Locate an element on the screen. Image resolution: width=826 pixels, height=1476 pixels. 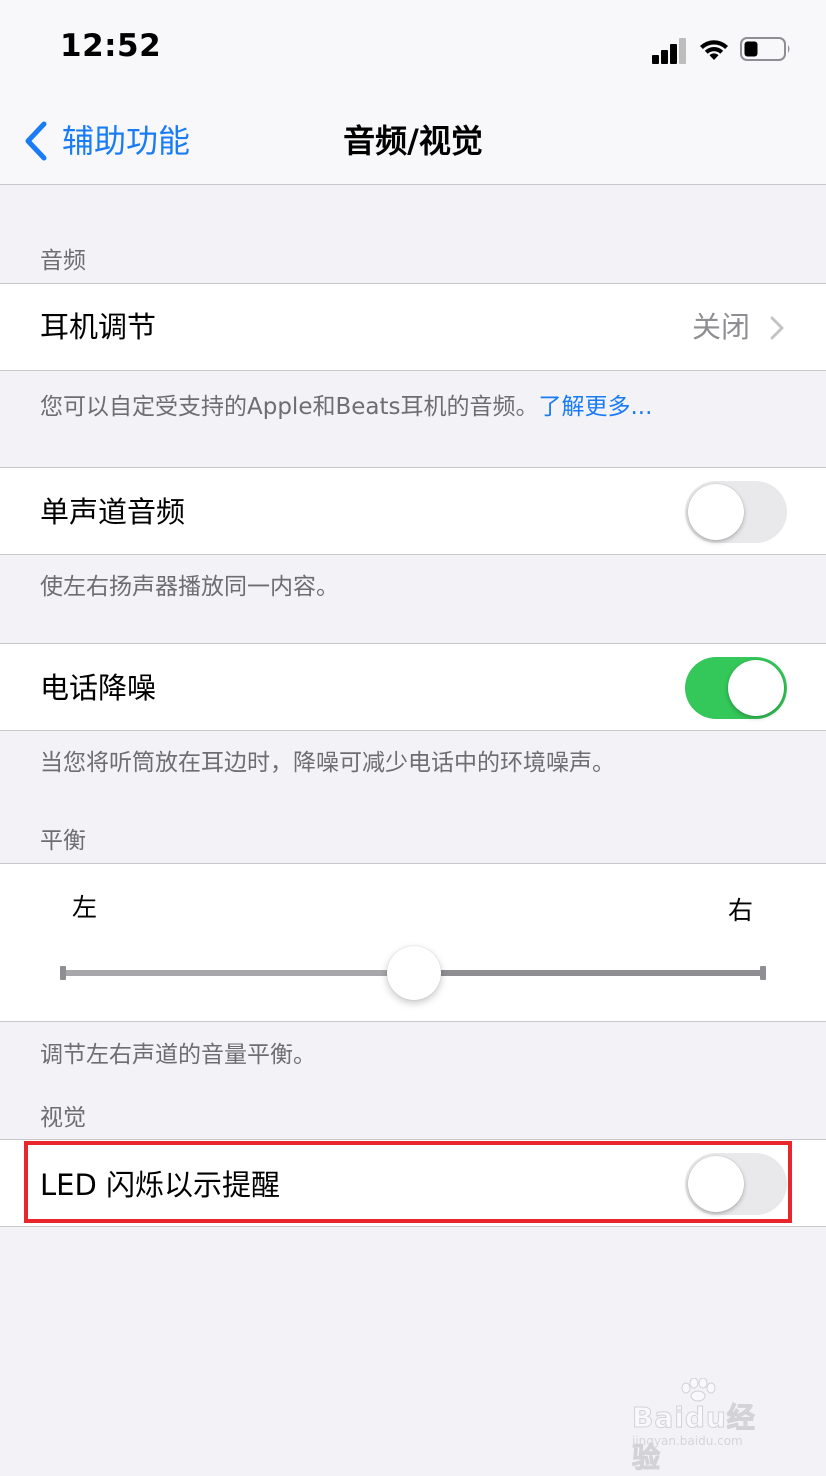
balance-right-label: 右 is located at coordinates (741, 910).